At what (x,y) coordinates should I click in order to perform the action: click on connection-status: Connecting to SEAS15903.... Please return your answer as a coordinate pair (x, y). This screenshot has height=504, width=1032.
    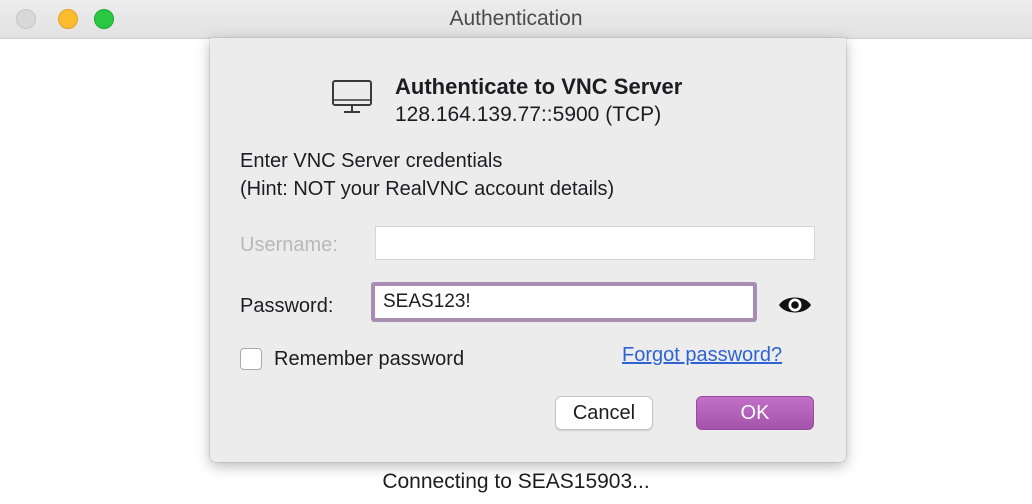
    Looking at the image, I should click on (516, 481).